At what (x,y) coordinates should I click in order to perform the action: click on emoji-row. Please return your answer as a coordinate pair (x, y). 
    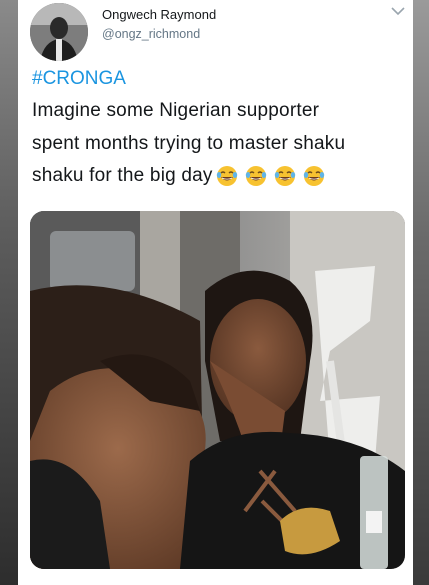
    Looking at the image, I should click on (274, 176).